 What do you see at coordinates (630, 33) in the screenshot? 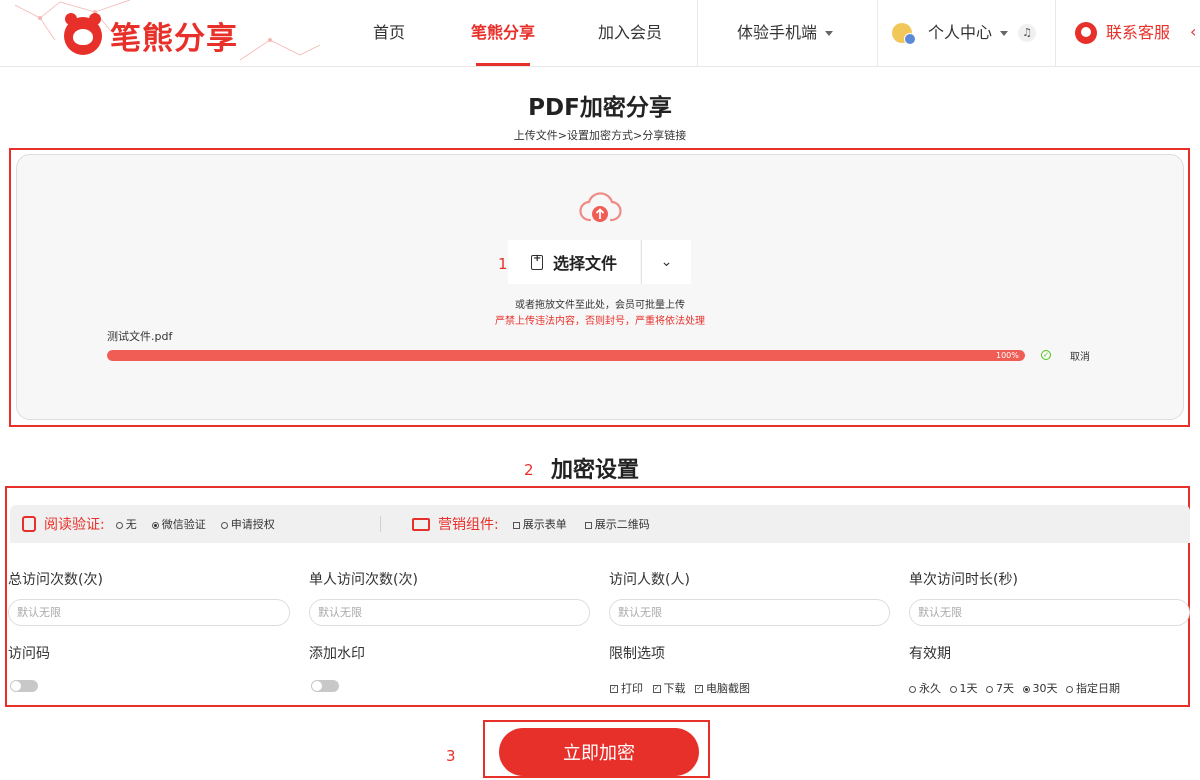
I see `nav-member: 加入会员` at bounding box center [630, 33].